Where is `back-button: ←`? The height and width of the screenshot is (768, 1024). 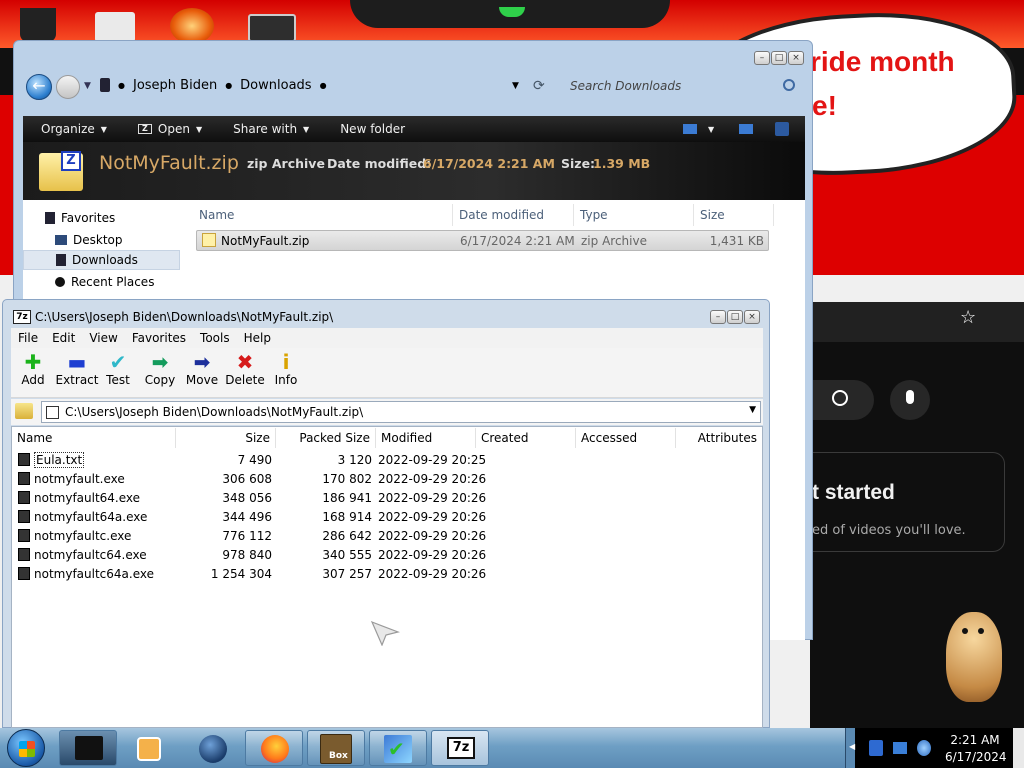
back-button: ← is located at coordinates (39, 87).